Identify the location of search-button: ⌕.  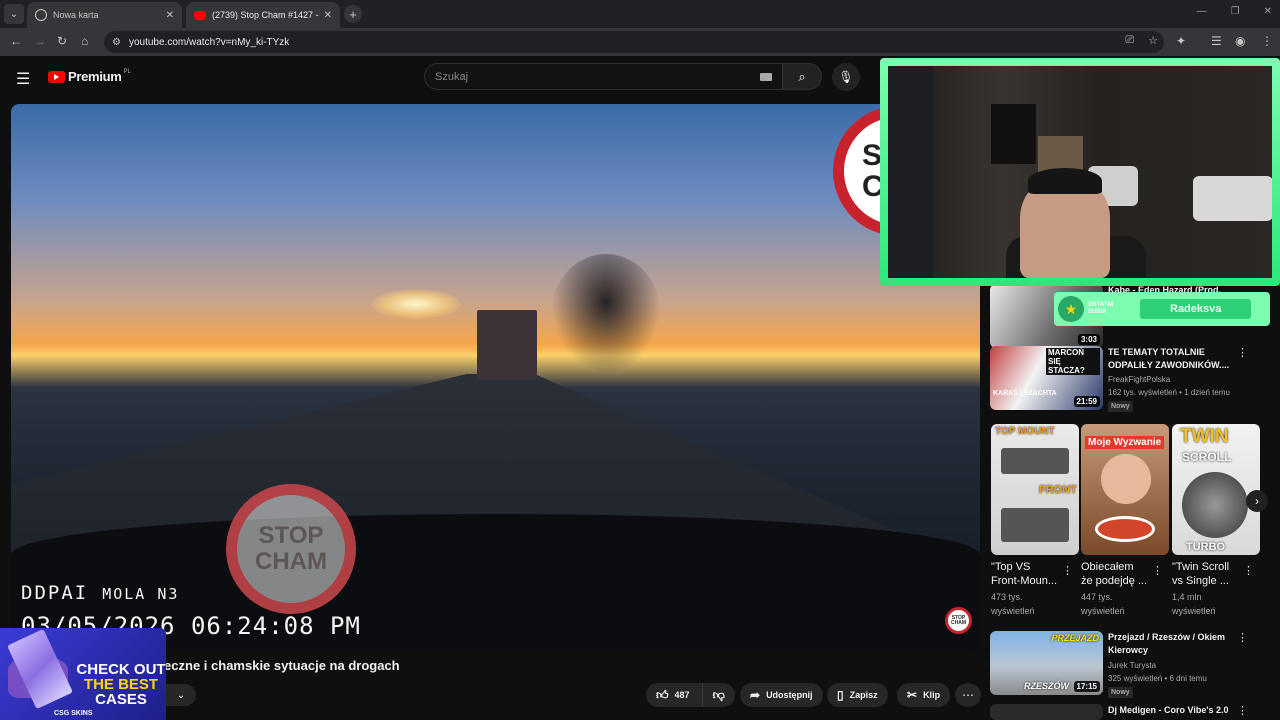
(802, 76).